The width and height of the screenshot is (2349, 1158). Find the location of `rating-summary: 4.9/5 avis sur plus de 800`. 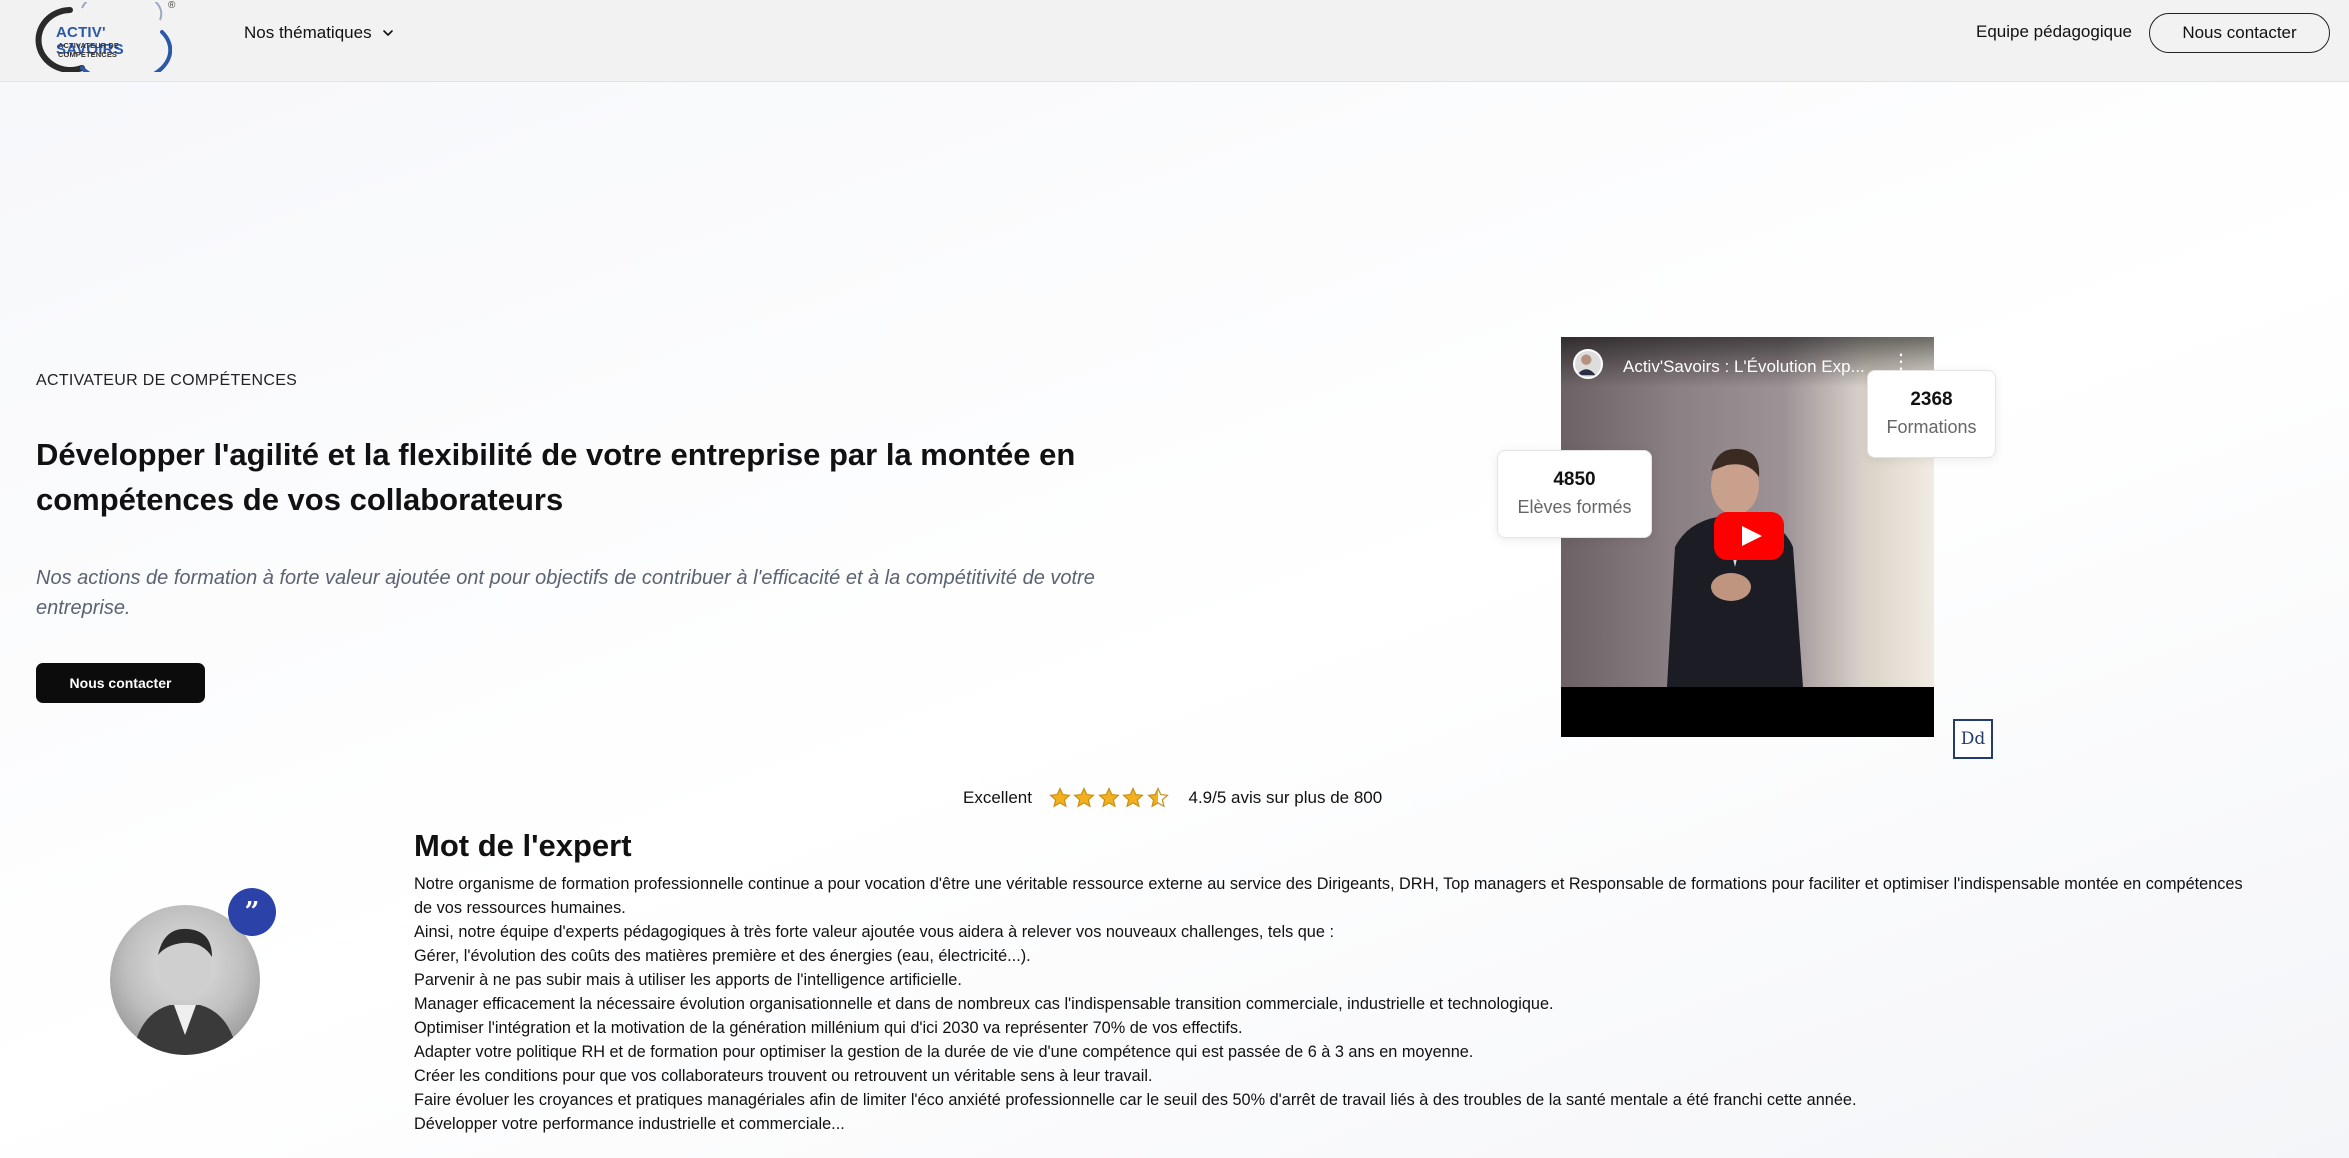

rating-summary: 4.9/5 avis sur plus de 800 is located at coordinates (1285, 797).